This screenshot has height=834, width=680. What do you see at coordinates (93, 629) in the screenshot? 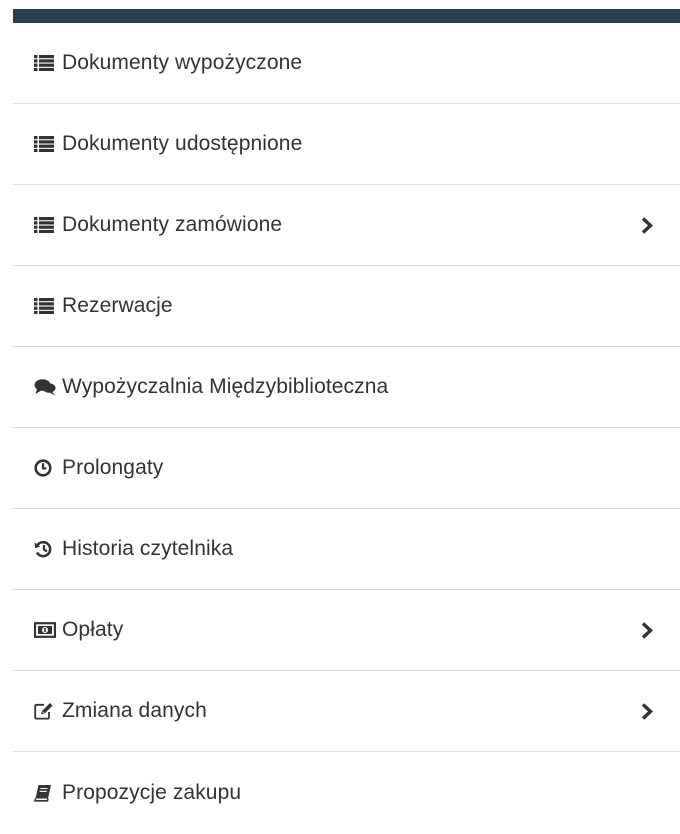
I see `menu-item-label: Opłaty` at bounding box center [93, 629].